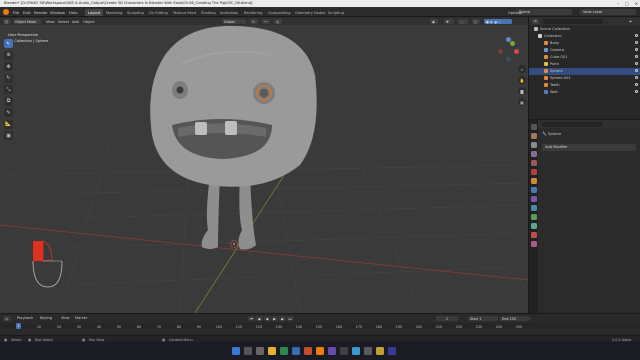 The width and height of the screenshot is (640, 360). What do you see at coordinates (447, 318) in the screenshot?
I see `current-frame-field: 1` at bounding box center [447, 318].